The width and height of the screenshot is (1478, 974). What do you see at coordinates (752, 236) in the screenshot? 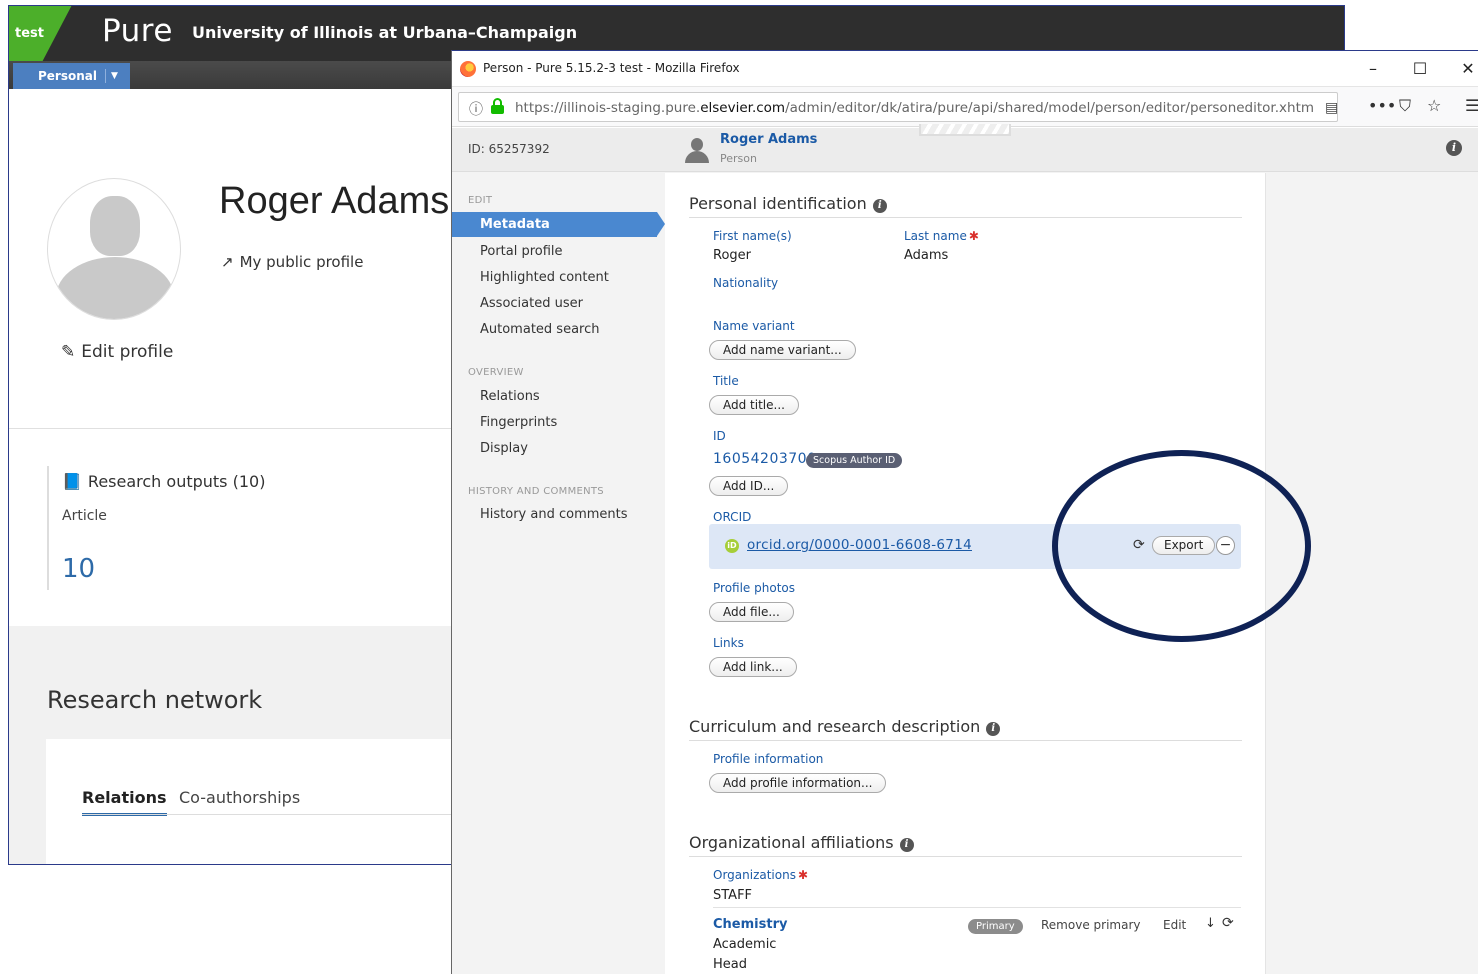
I see `first-name-label: First name(s)` at bounding box center [752, 236].